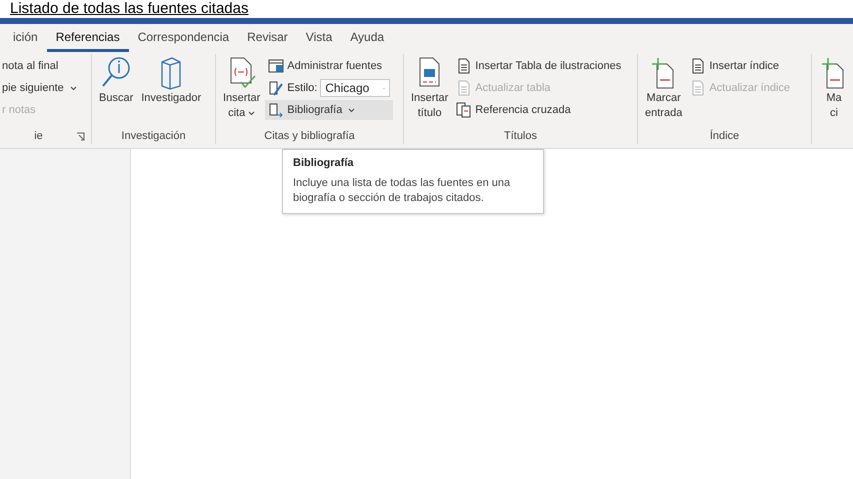 This screenshot has height=479, width=853. What do you see at coordinates (740, 66) in the screenshot?
I see `ribbon-button: Insertar índice` at bounding box center [740, 66].